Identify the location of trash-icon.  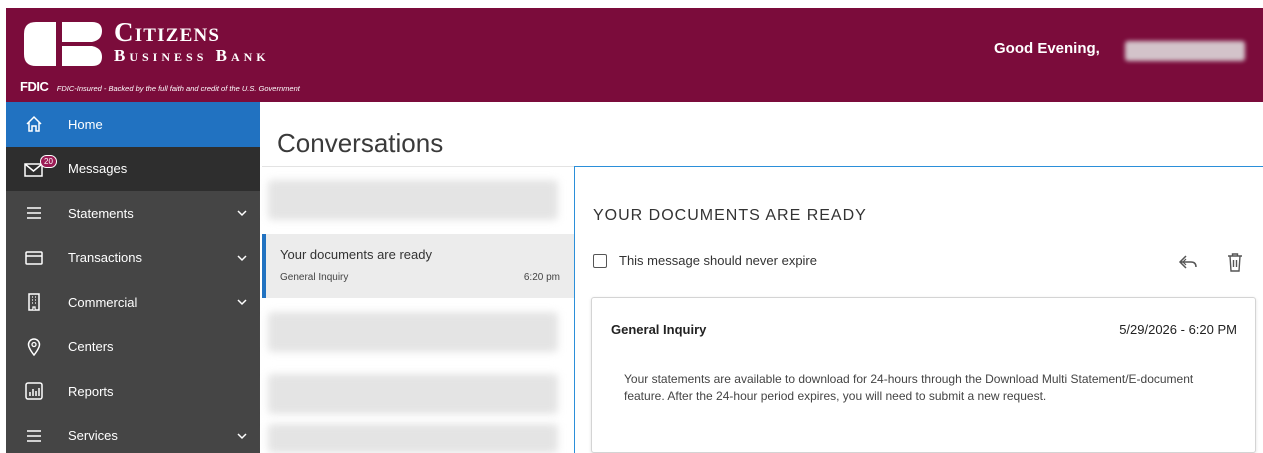
(1235, 262).